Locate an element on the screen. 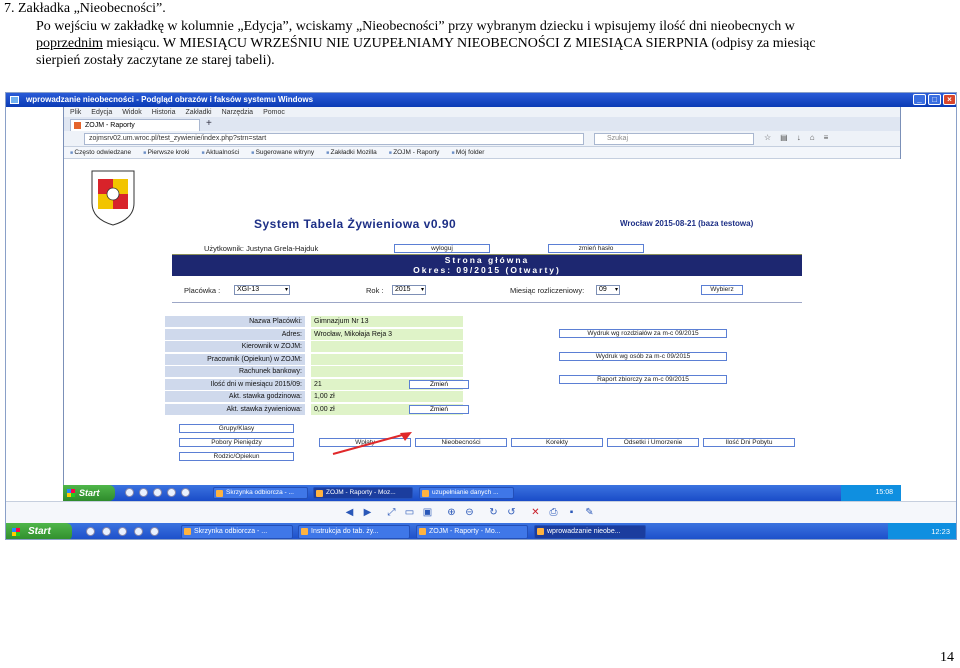 The width and height of the screenshot is (960, 668). menu-edycja: Edycja is located at coordinates (101, 112).